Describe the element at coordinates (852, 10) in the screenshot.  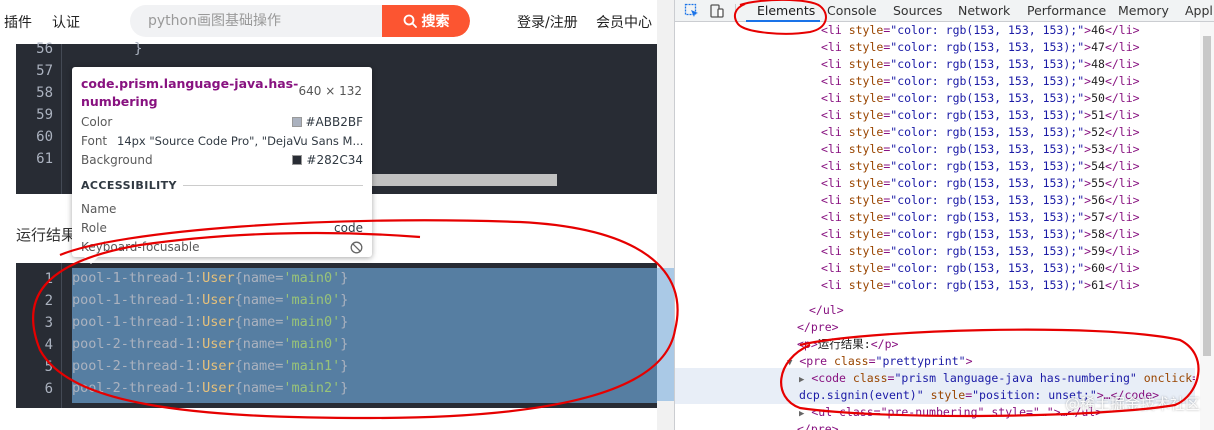
I see `tab-console: Console` at that location.